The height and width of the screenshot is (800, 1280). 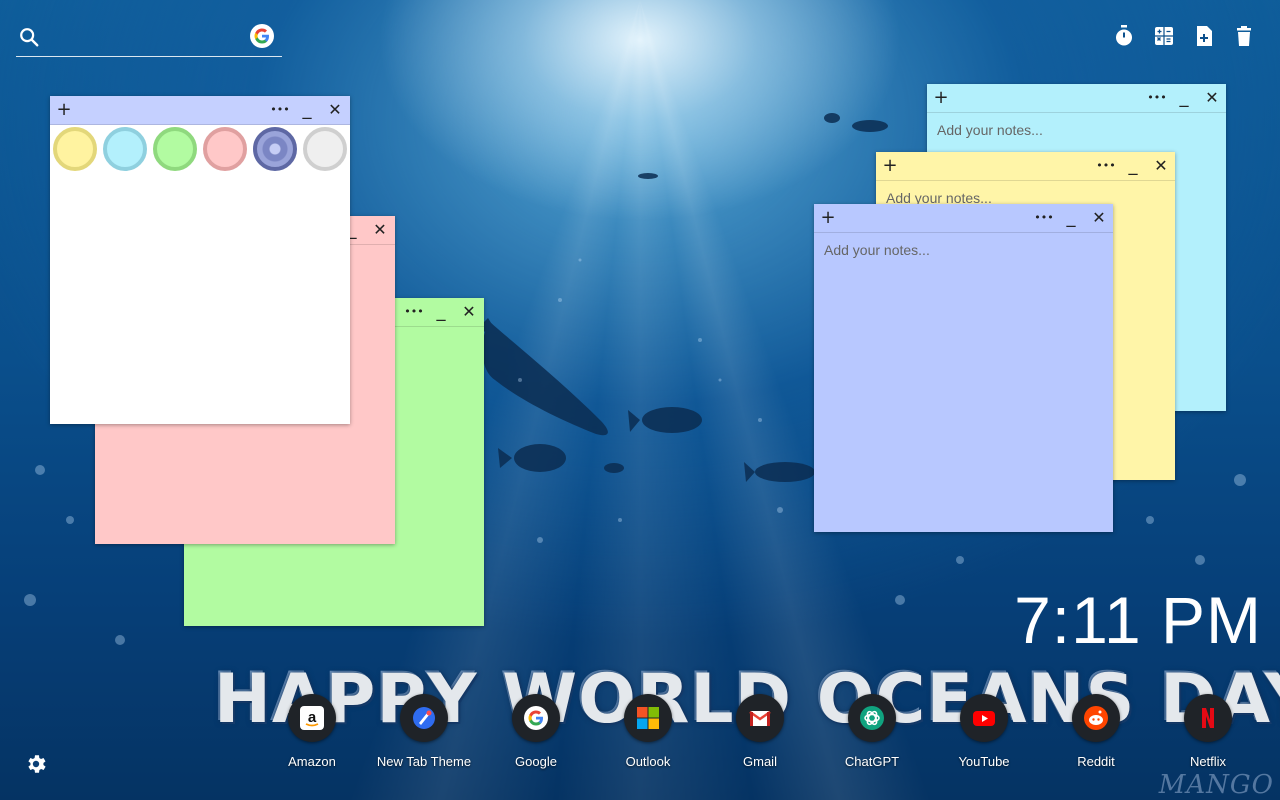 I want to click on trash-icon, so click(x=1244, y=36).